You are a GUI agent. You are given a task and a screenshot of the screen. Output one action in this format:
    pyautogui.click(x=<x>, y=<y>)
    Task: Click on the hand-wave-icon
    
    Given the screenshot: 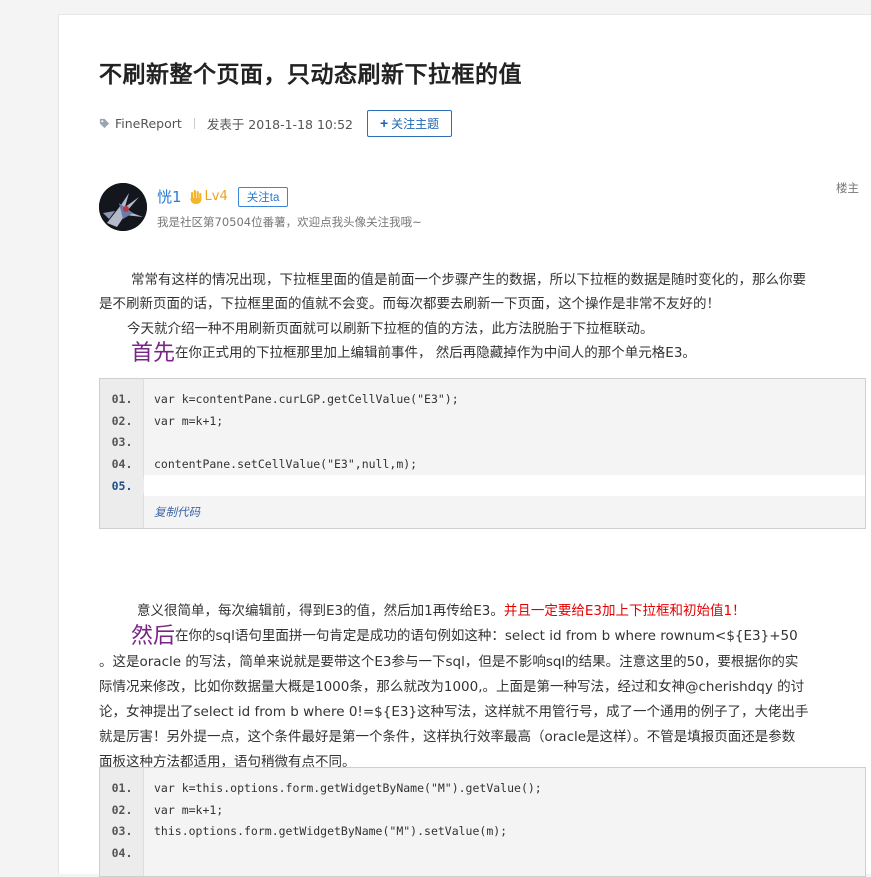 What is the action you would take?
    pyautogui.click(x=196, y=196)
    